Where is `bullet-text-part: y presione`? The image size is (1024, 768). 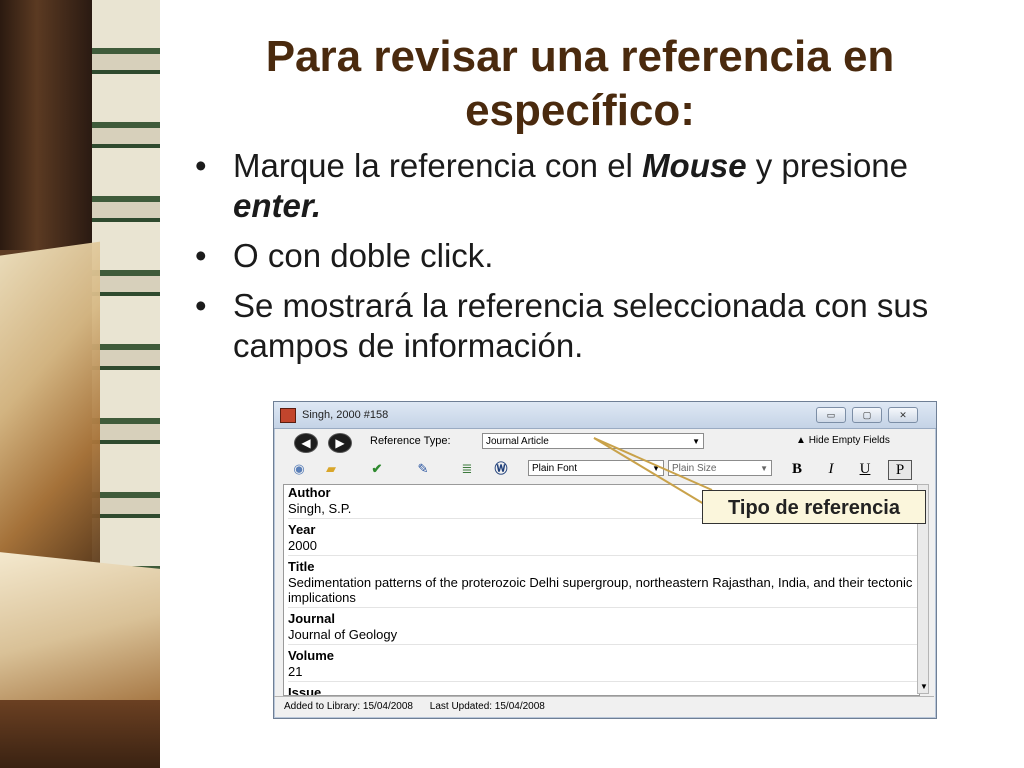
bullet-text-part: y presione is located at coordinates (827, 165).